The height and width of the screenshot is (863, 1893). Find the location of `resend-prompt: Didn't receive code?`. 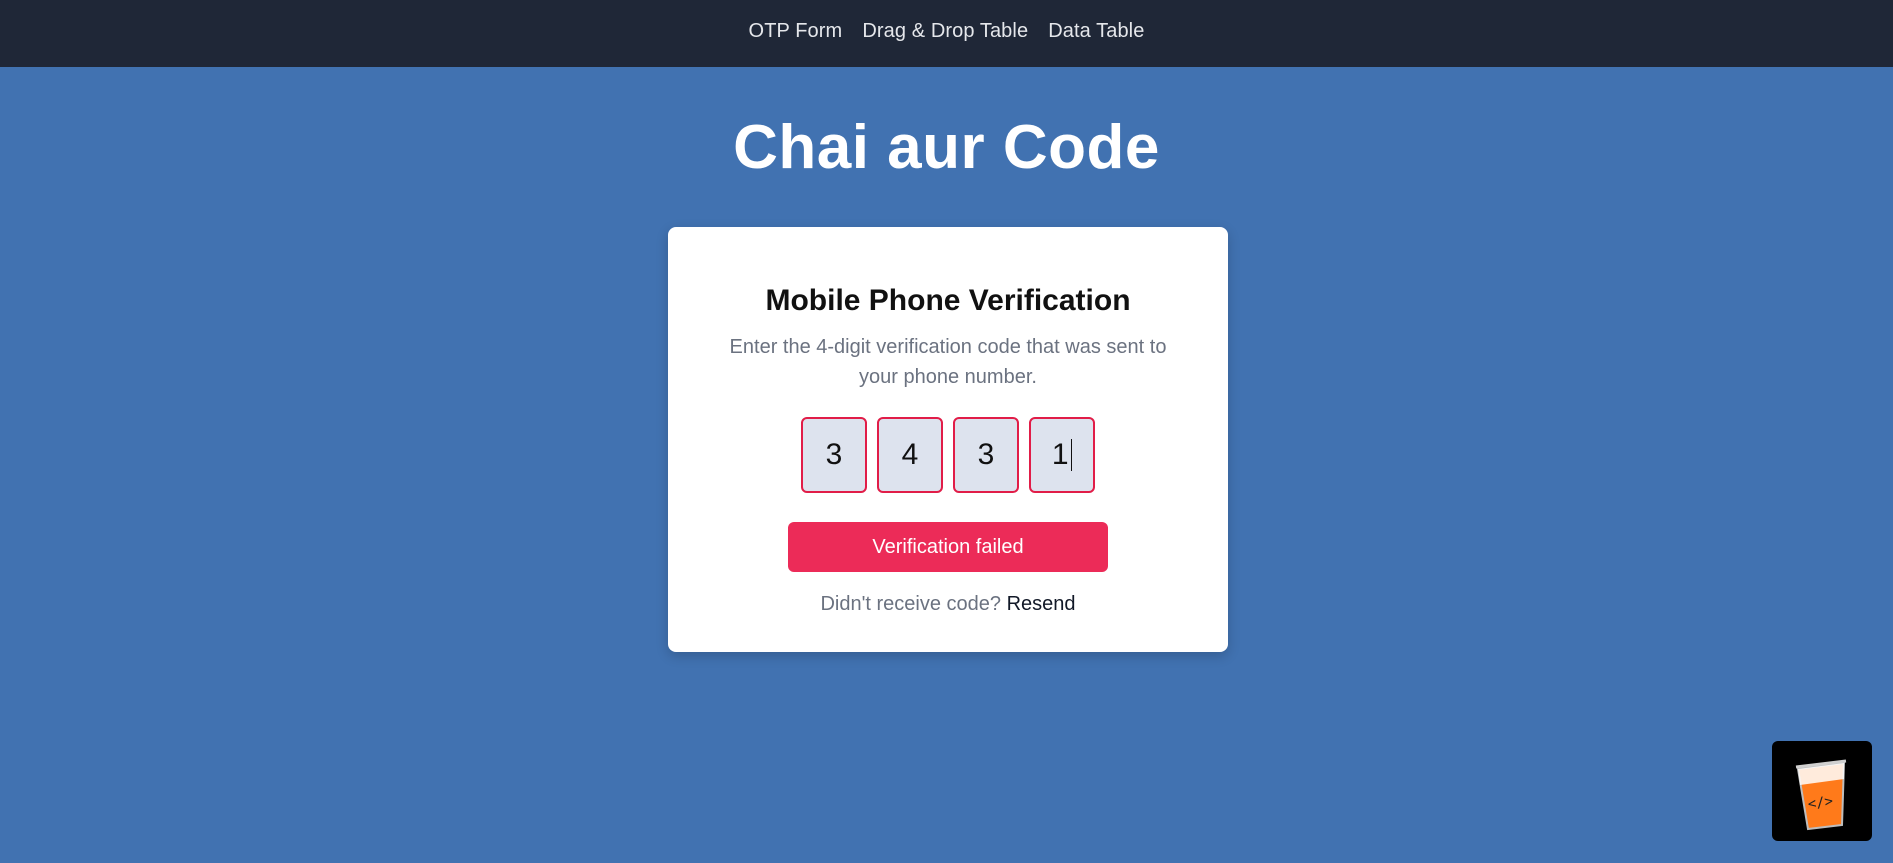

resend-prompt: Didn't receive code? is located at coordinates (911, 604).